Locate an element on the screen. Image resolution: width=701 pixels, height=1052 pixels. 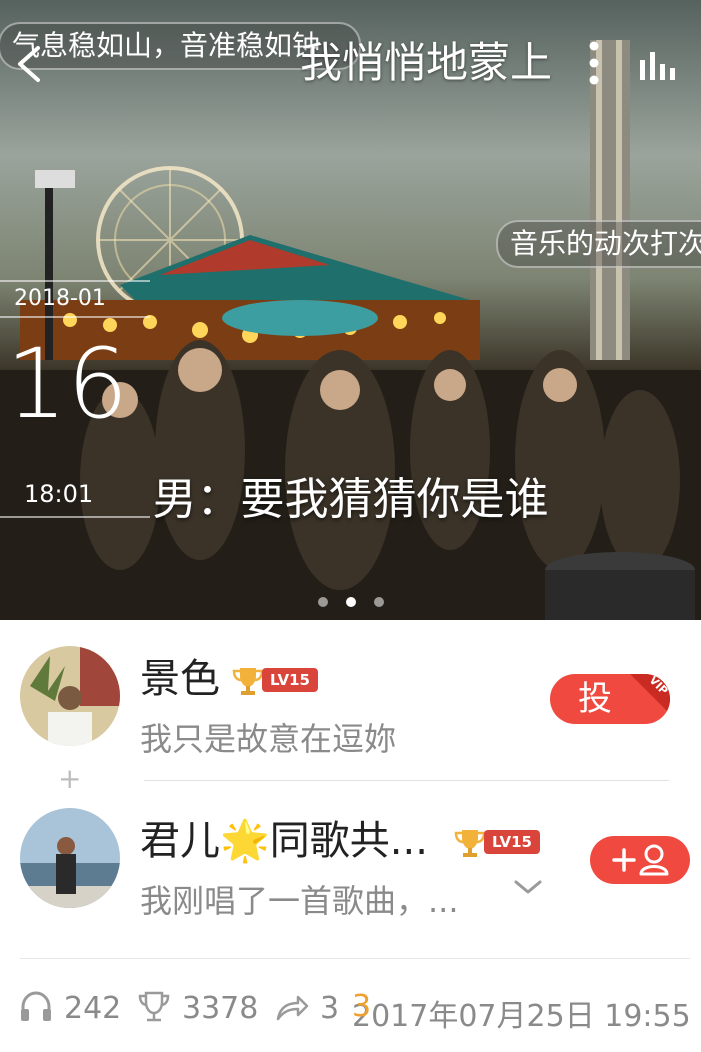
more-options-icon is located at coordinates (594, 63).